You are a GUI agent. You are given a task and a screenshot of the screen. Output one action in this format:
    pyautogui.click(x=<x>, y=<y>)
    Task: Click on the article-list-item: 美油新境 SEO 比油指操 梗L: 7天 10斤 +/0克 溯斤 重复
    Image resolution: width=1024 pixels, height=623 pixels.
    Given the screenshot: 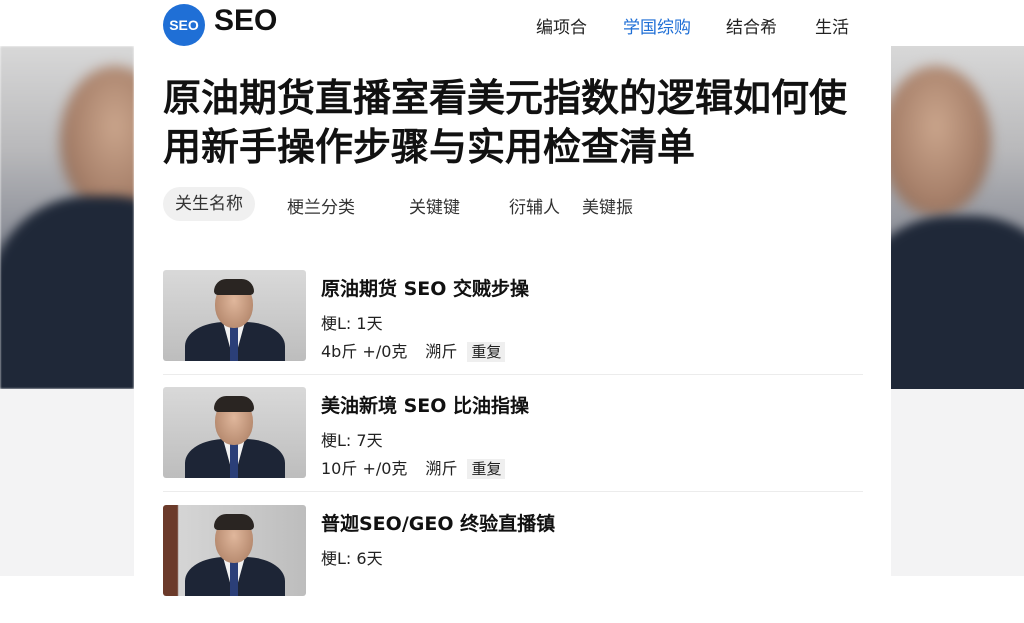 What is the action you would take?
    pyautogui.click(x=513, y=446)
    